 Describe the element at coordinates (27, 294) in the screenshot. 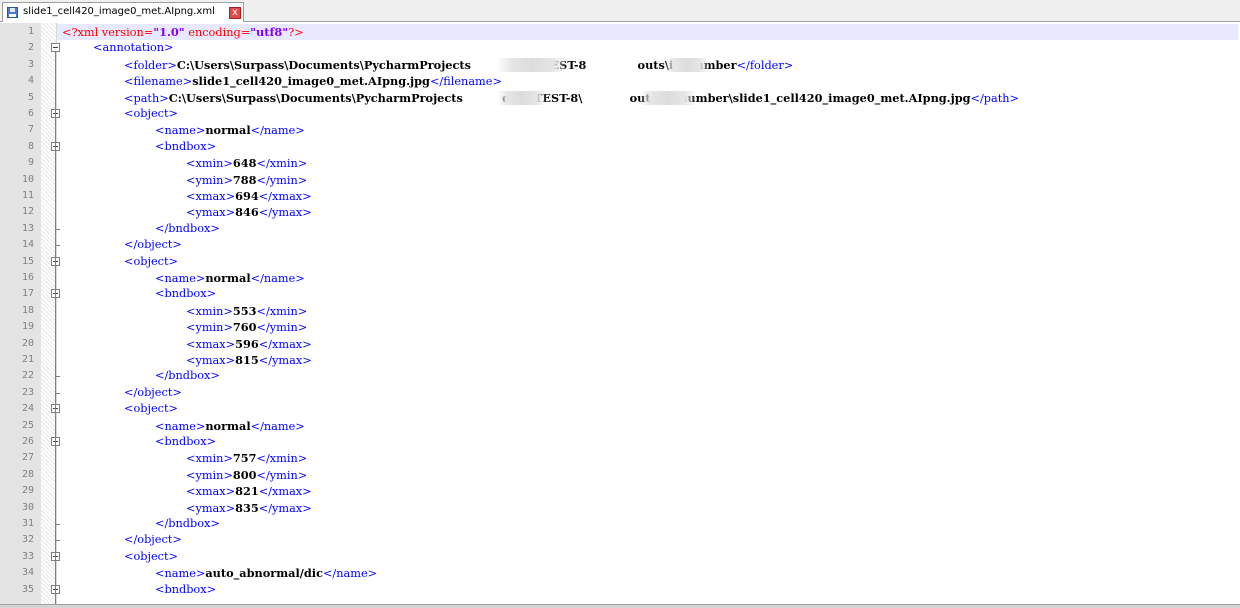

I see `line-number: 17` at that location.